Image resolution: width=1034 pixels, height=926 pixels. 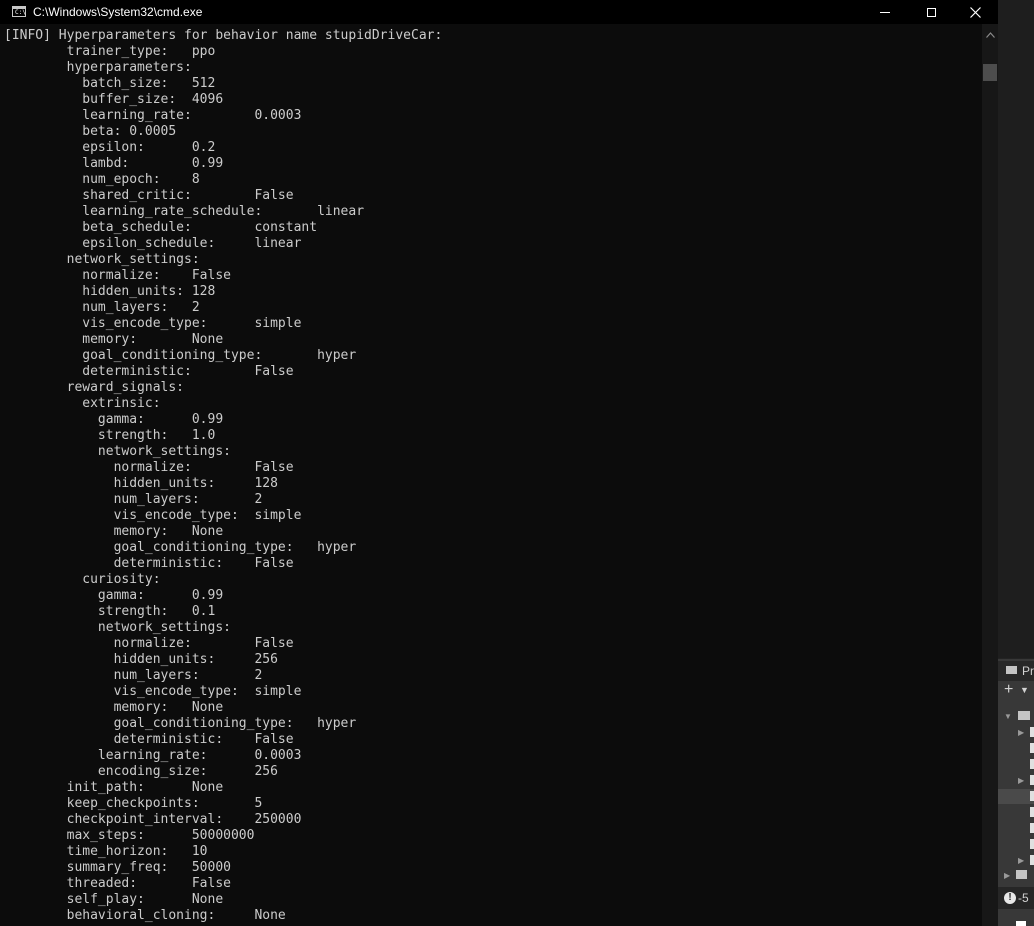 What do you see at coordinates (145, 915) in the screenshot?
I see `console-line: behavioral_cloning: None` at bounding box center [145, 915].